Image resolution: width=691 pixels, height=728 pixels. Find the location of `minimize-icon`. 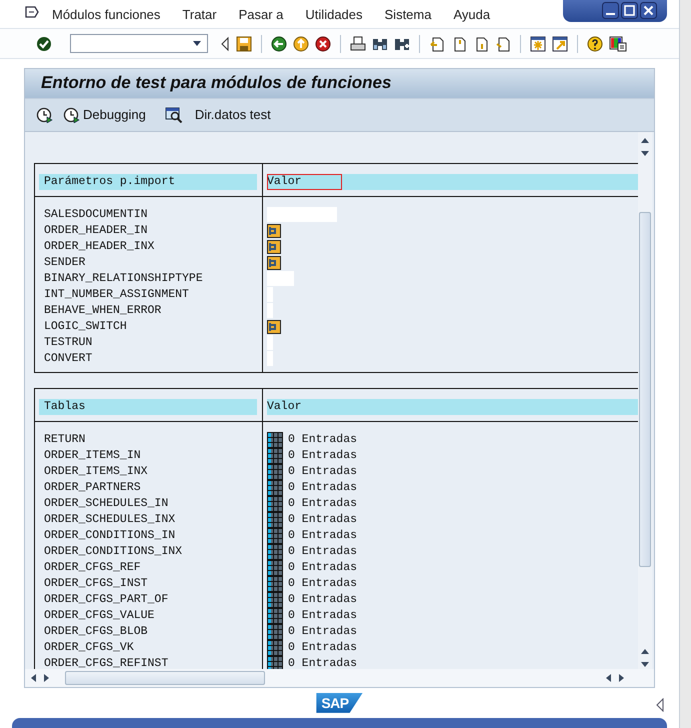

minimize-icon is located at coordinates (610, 10).